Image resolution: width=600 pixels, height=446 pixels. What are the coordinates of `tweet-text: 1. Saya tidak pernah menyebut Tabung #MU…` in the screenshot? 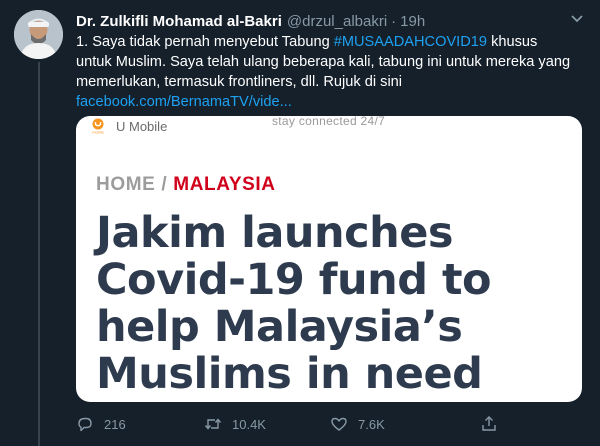 It's located at (326, 72).